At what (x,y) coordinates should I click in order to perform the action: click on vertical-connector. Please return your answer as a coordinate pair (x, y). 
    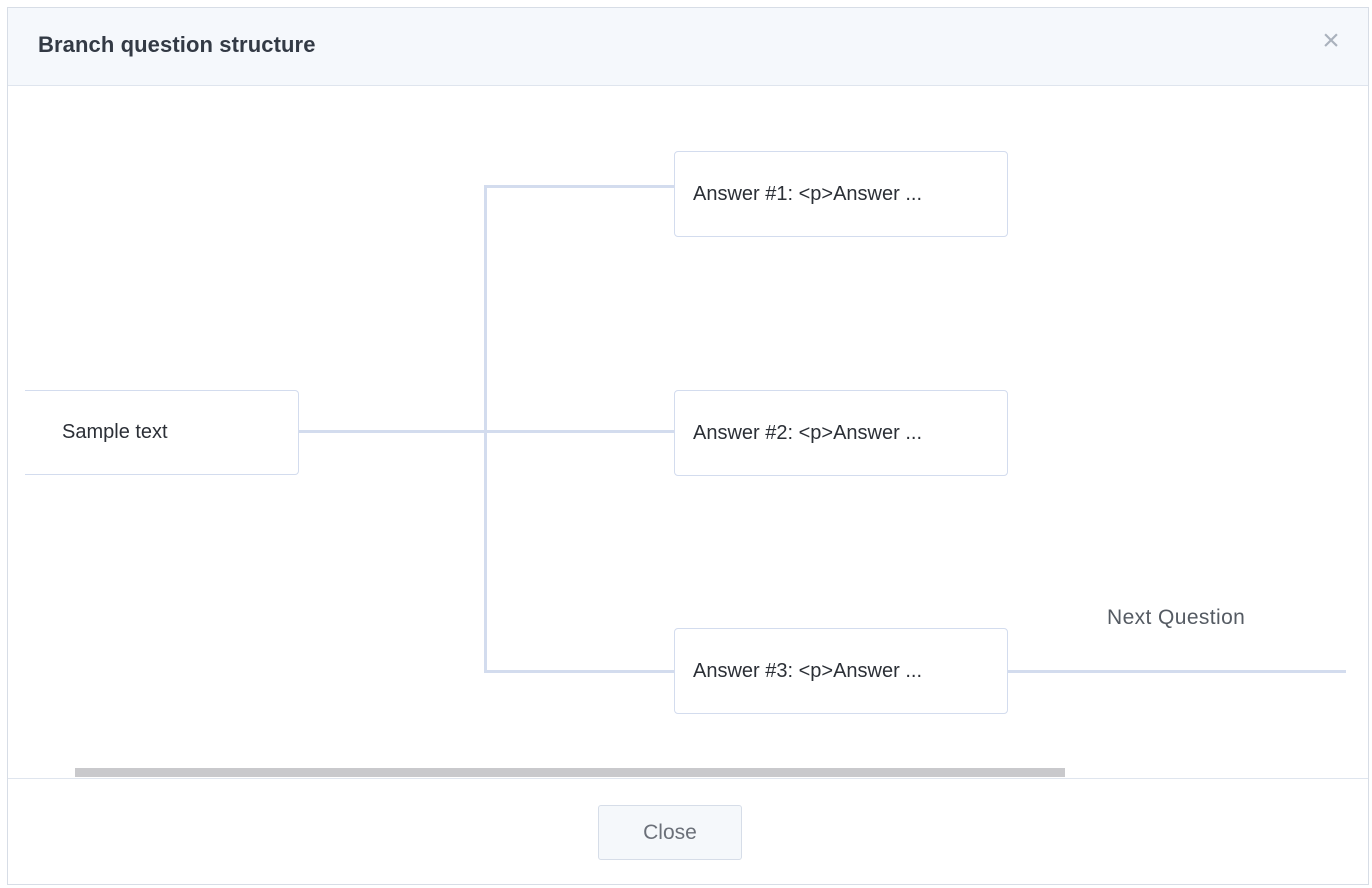
    Looking at the image, I should click on (485, 429).